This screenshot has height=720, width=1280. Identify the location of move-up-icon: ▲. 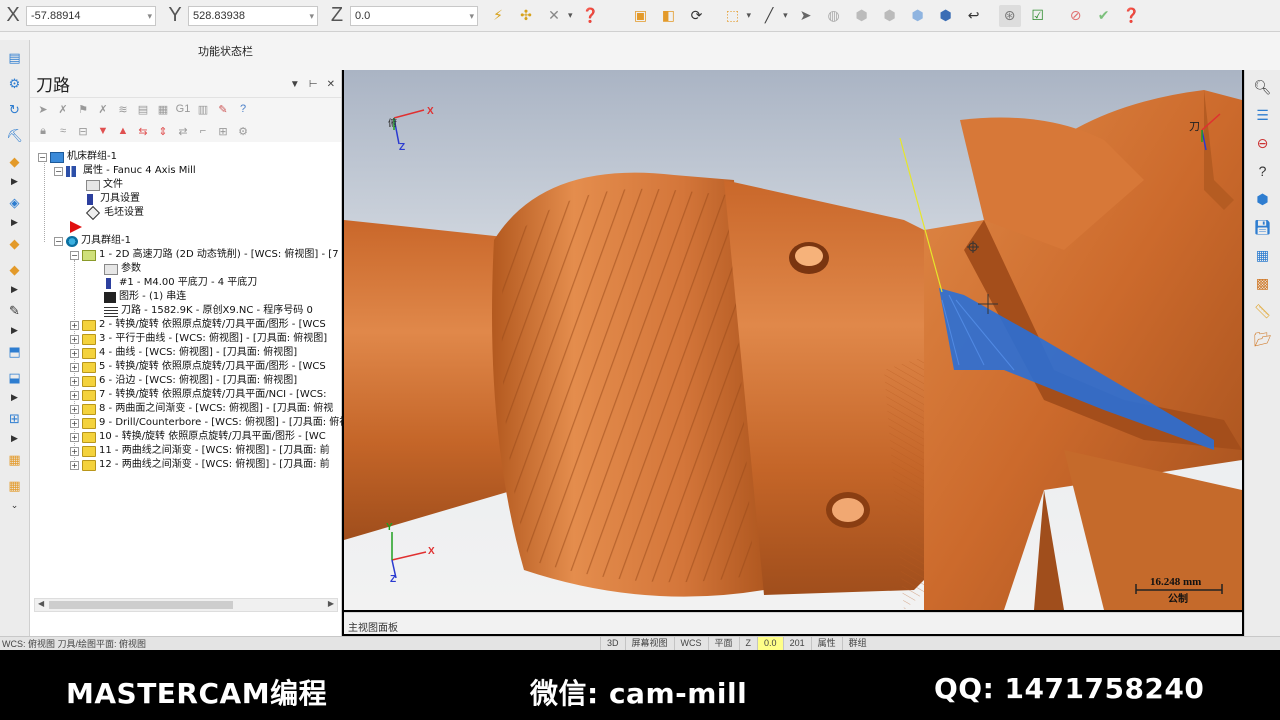
(123, 131).